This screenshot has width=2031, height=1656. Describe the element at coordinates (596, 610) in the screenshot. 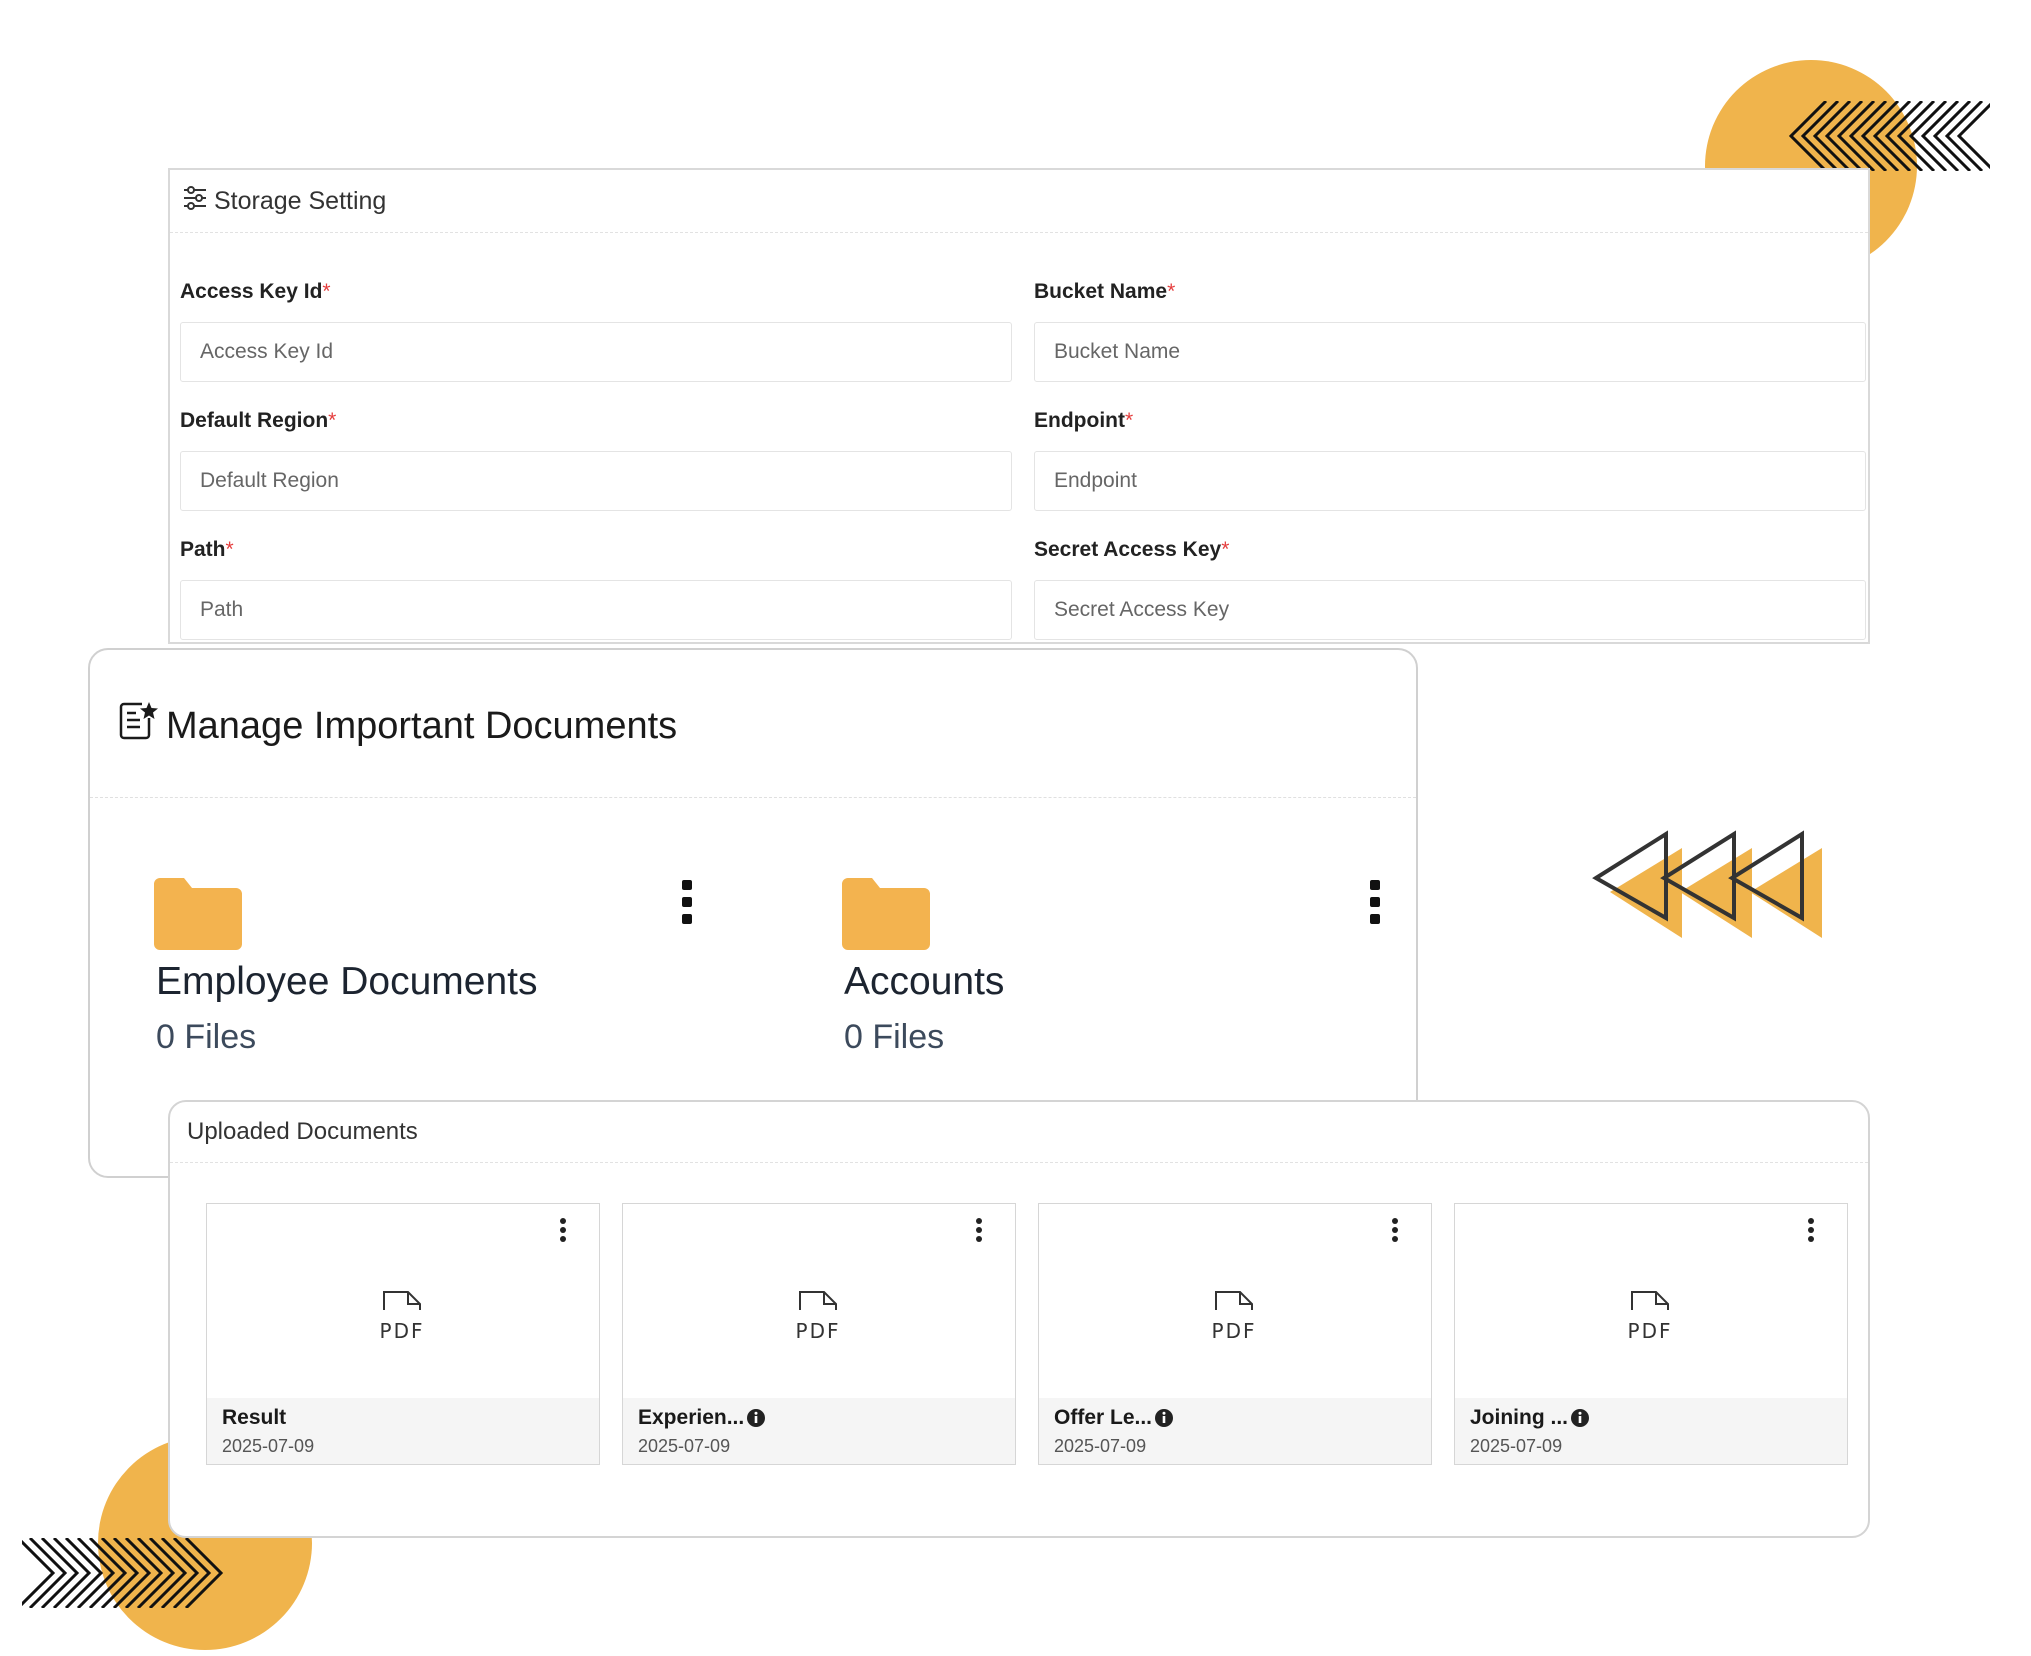

I see `path-input: Path` at that location.